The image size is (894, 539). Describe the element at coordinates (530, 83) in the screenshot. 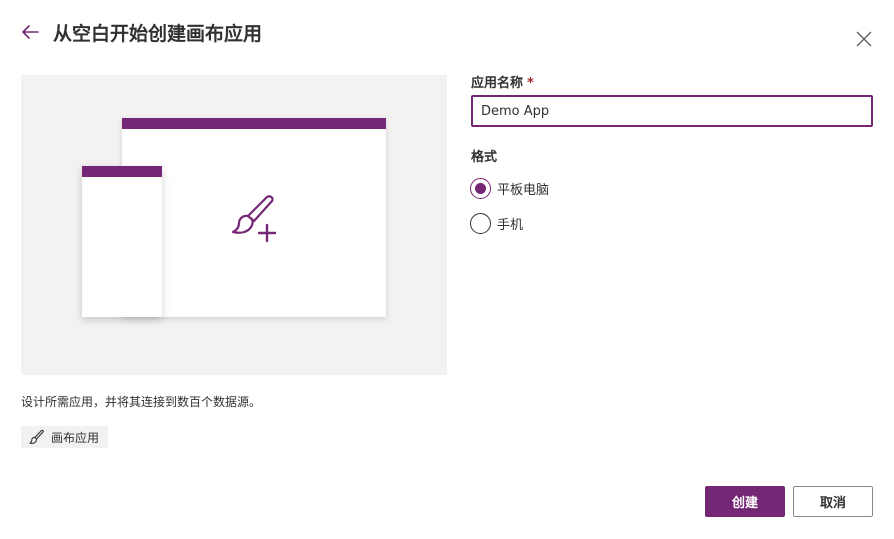

I see `required-indicator: *` at that location.